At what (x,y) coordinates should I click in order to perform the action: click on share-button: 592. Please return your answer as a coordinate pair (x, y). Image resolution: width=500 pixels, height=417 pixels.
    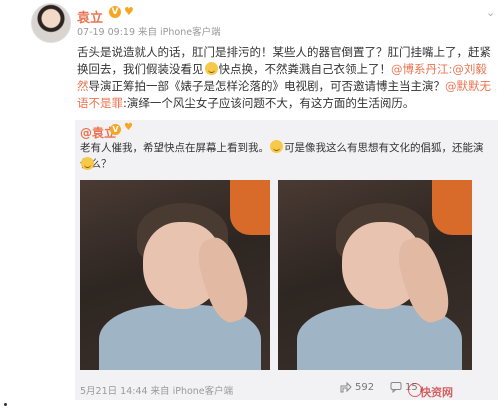
    Looking at the image, I should click on (357, 387).